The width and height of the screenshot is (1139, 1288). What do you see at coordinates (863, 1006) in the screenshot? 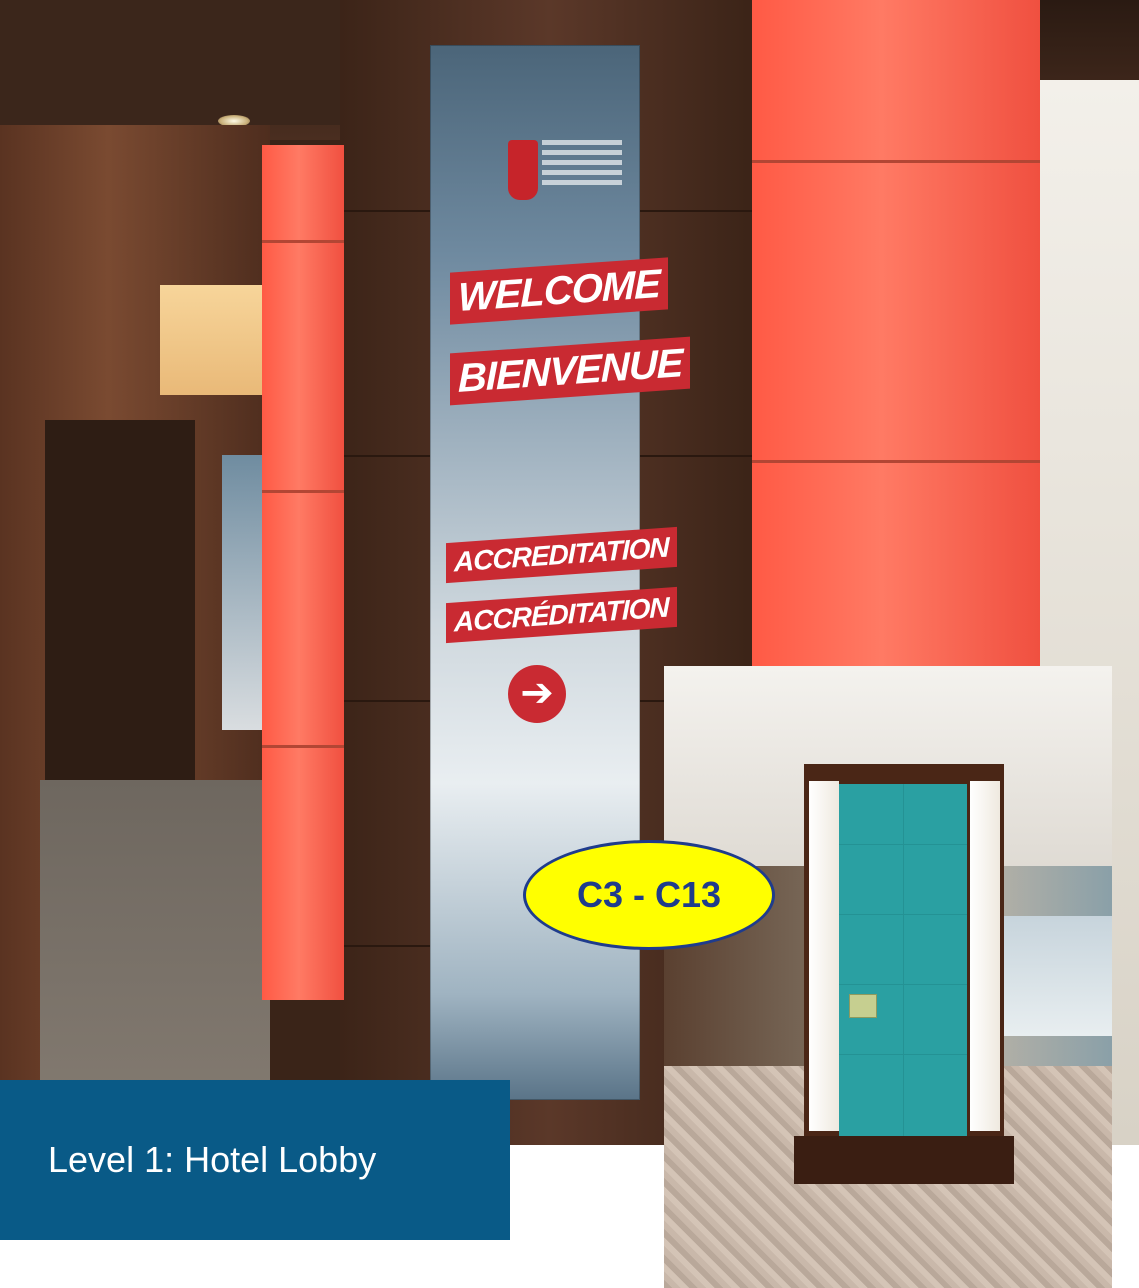
I see `wall-plaque` at bounding box center [863, 1006].